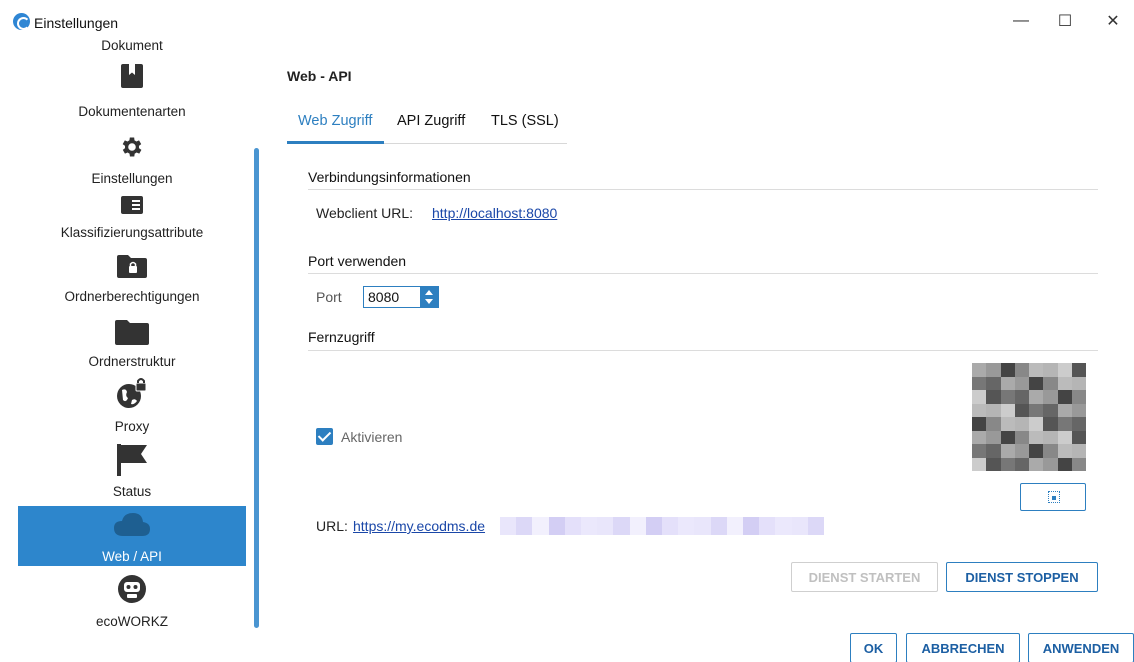  What do you see at coordinates (132, 280) in the screenshot?
I see `sidebar-item-ordnerberechtigungen: Ordnerberechtigungen` at bounding box center [132, 280].